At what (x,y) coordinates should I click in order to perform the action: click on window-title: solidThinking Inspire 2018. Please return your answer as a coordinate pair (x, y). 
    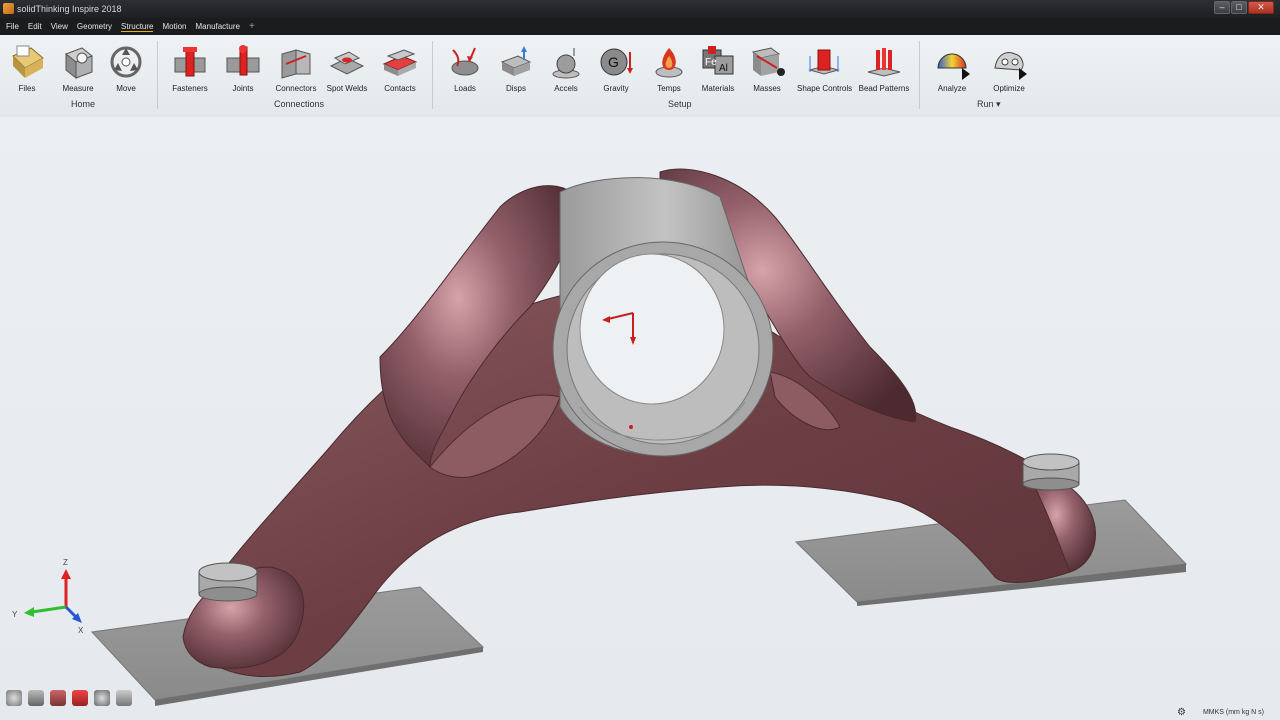
    Looking at the image, I should click on (69, 9).